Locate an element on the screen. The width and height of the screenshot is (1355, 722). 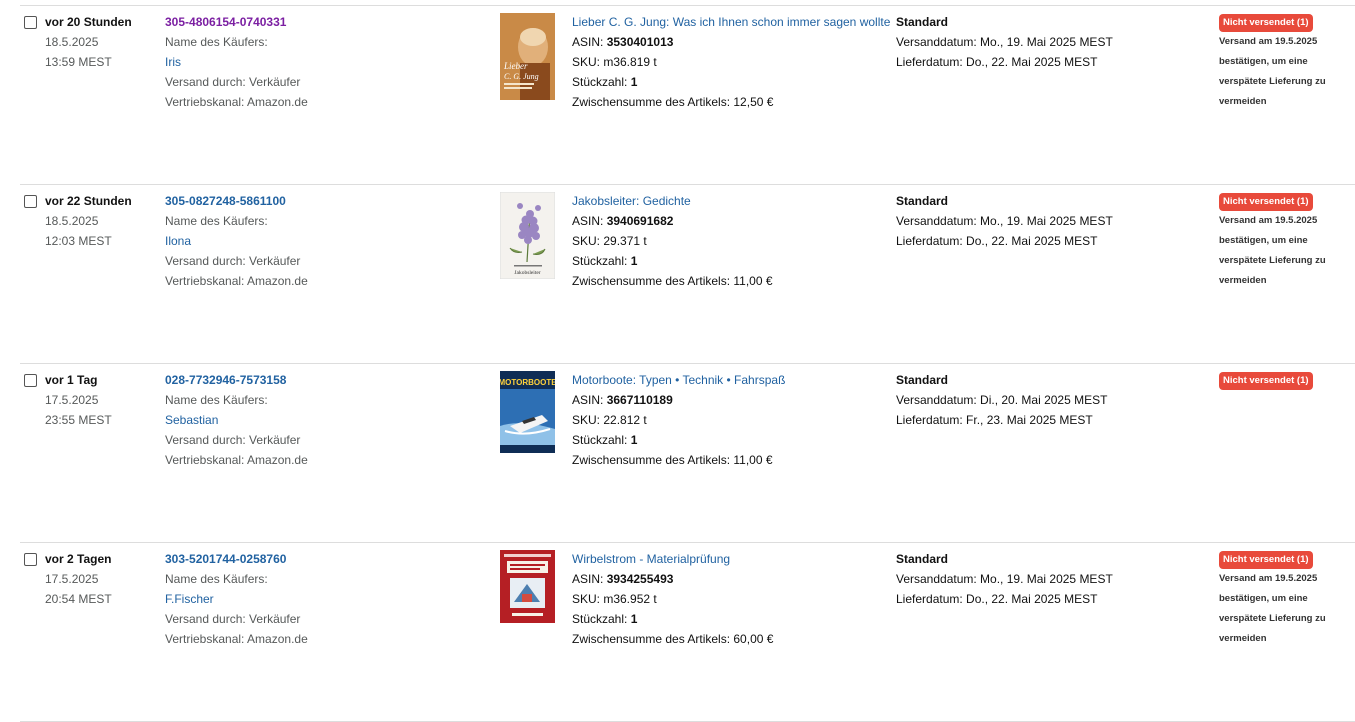
cover-title-line-1: Lieber is located at coordinates (515, 66).